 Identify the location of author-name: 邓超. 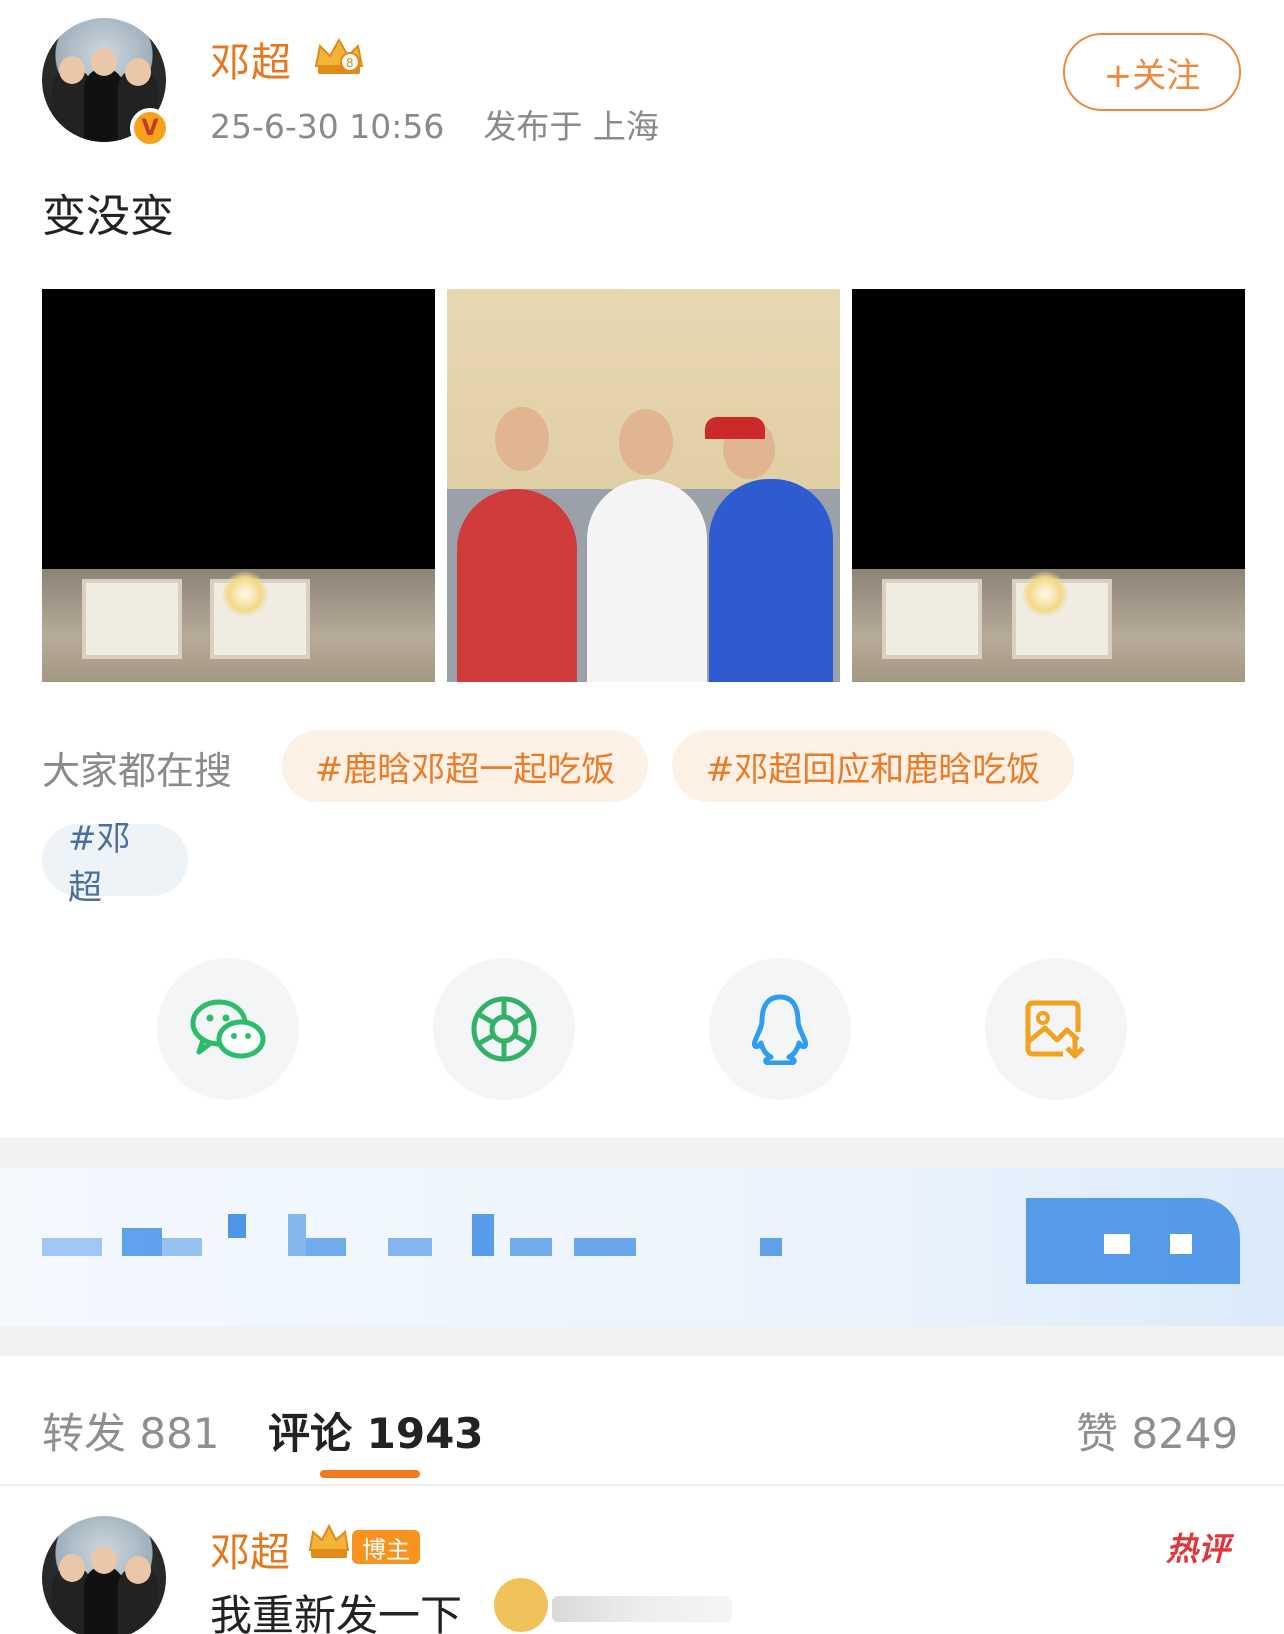
(251, 59).